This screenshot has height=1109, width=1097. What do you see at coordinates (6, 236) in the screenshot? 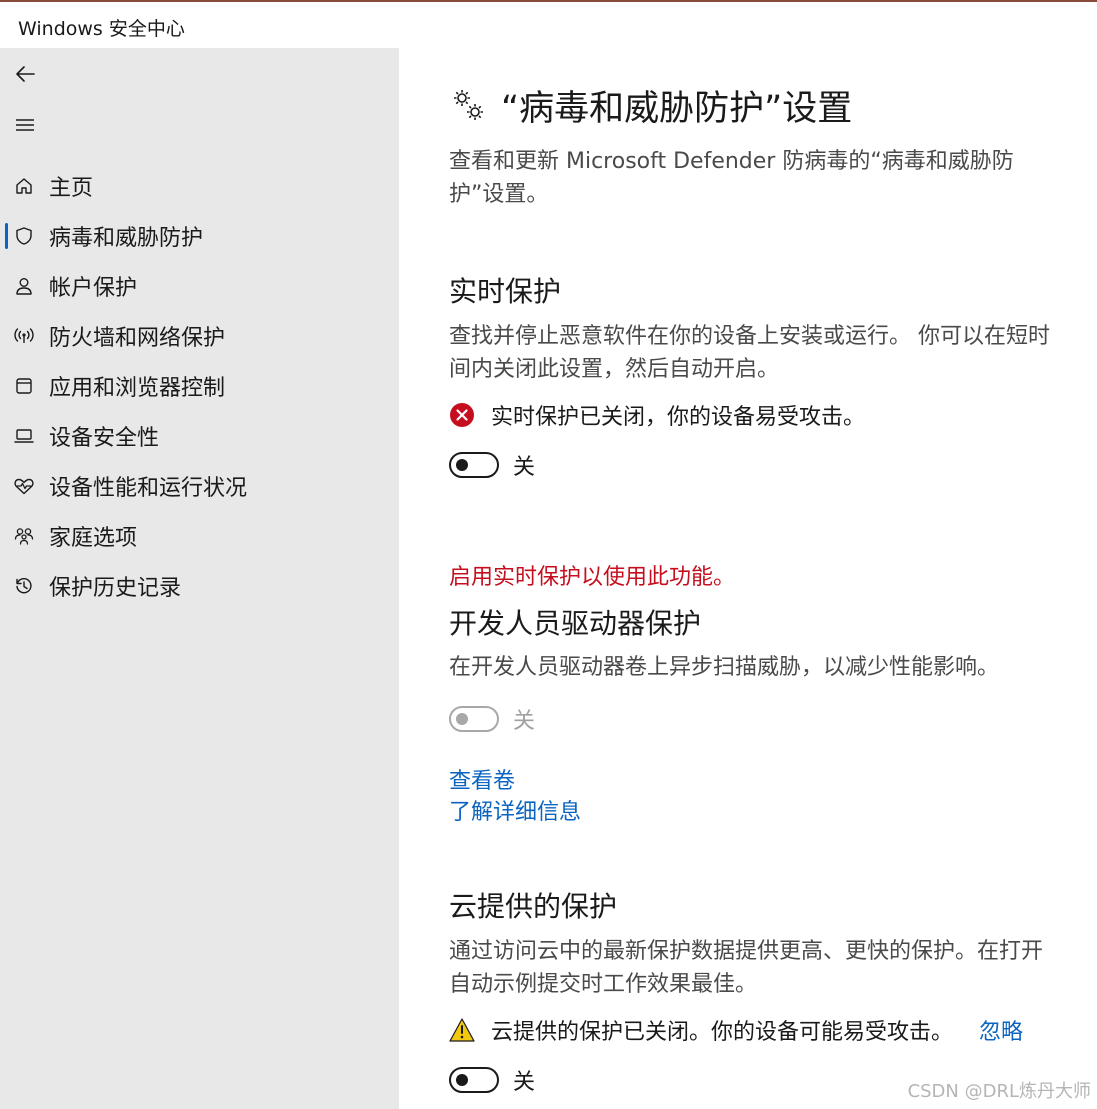
I see `selection-indicator` at bounding box center [6, 236].